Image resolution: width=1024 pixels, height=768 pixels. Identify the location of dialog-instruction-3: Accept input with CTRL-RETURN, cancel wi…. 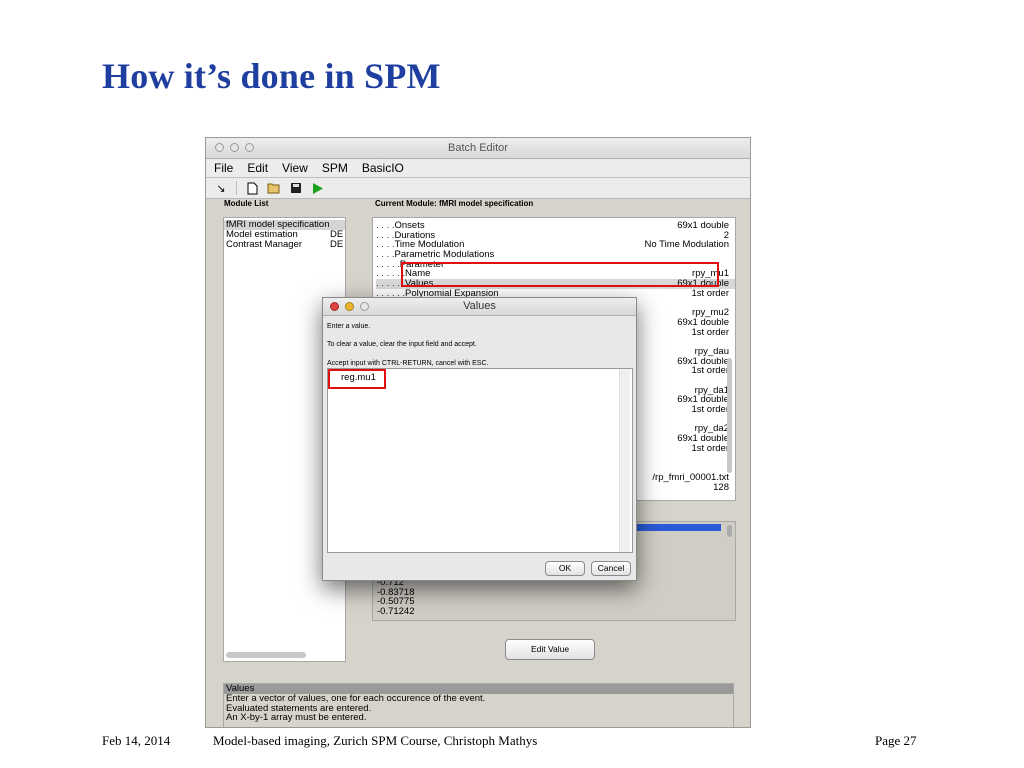
(408, 363).